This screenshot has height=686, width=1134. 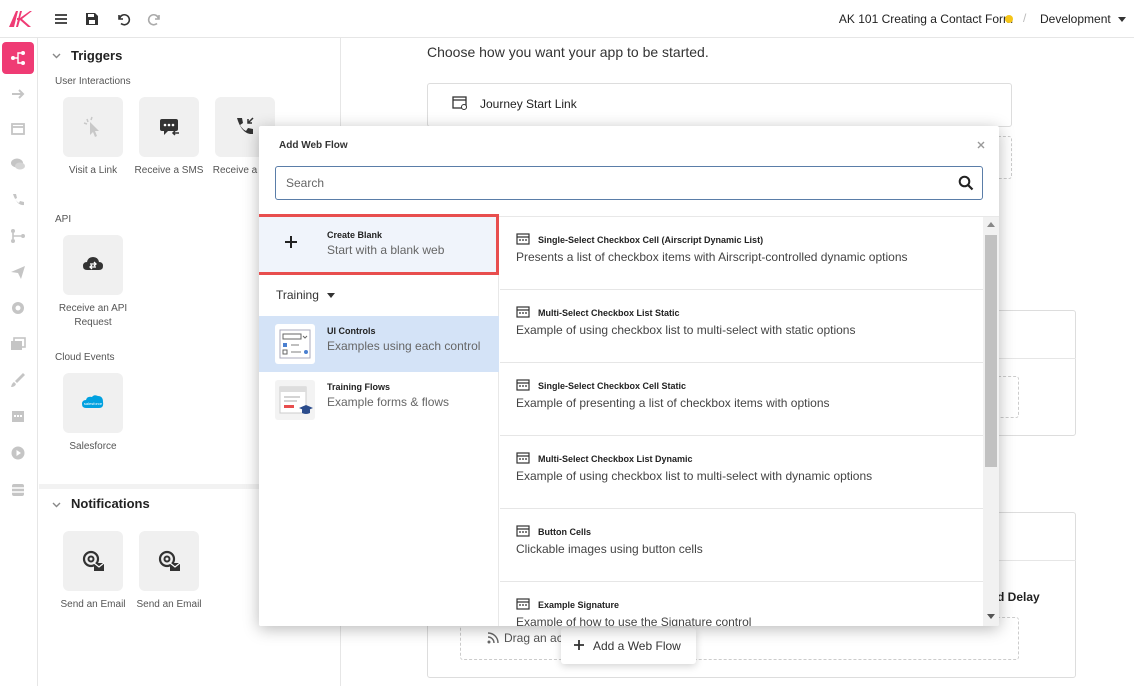 I want to click on play-icon, so click(x=18, y=453).